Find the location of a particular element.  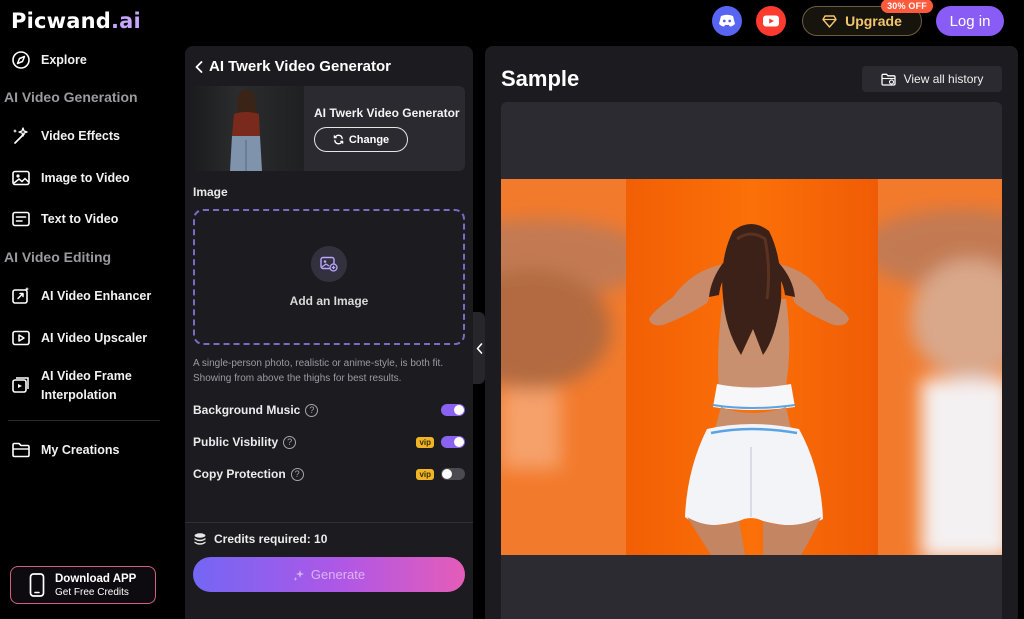

model-card: AI Twerk Video Generator Change is located at coordinates (329, 128).